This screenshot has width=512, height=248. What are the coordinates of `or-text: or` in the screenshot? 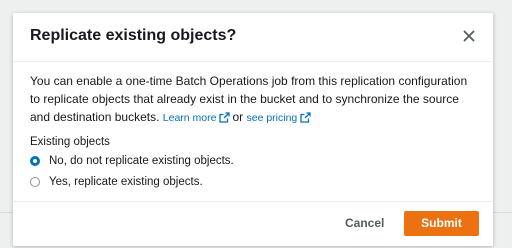 It's located at (238, 117).